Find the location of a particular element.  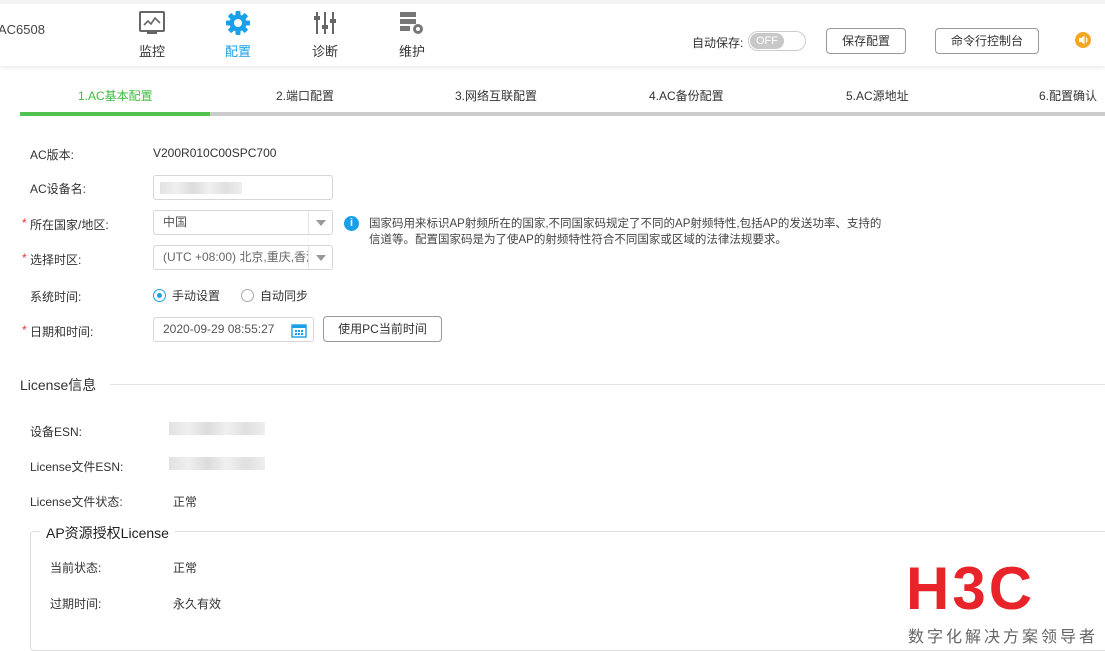

step-confirm: 6.配置确认 is located at coordinates (1068, 95).